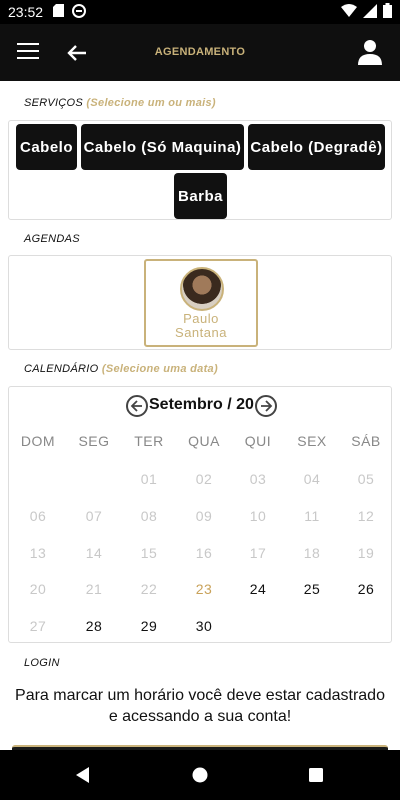 Image resolution: width=400 pixels, height=800 pixels. Describe the element at coordinates (59, 12) in the screenshot. I see `sd-card-icon` at that location.